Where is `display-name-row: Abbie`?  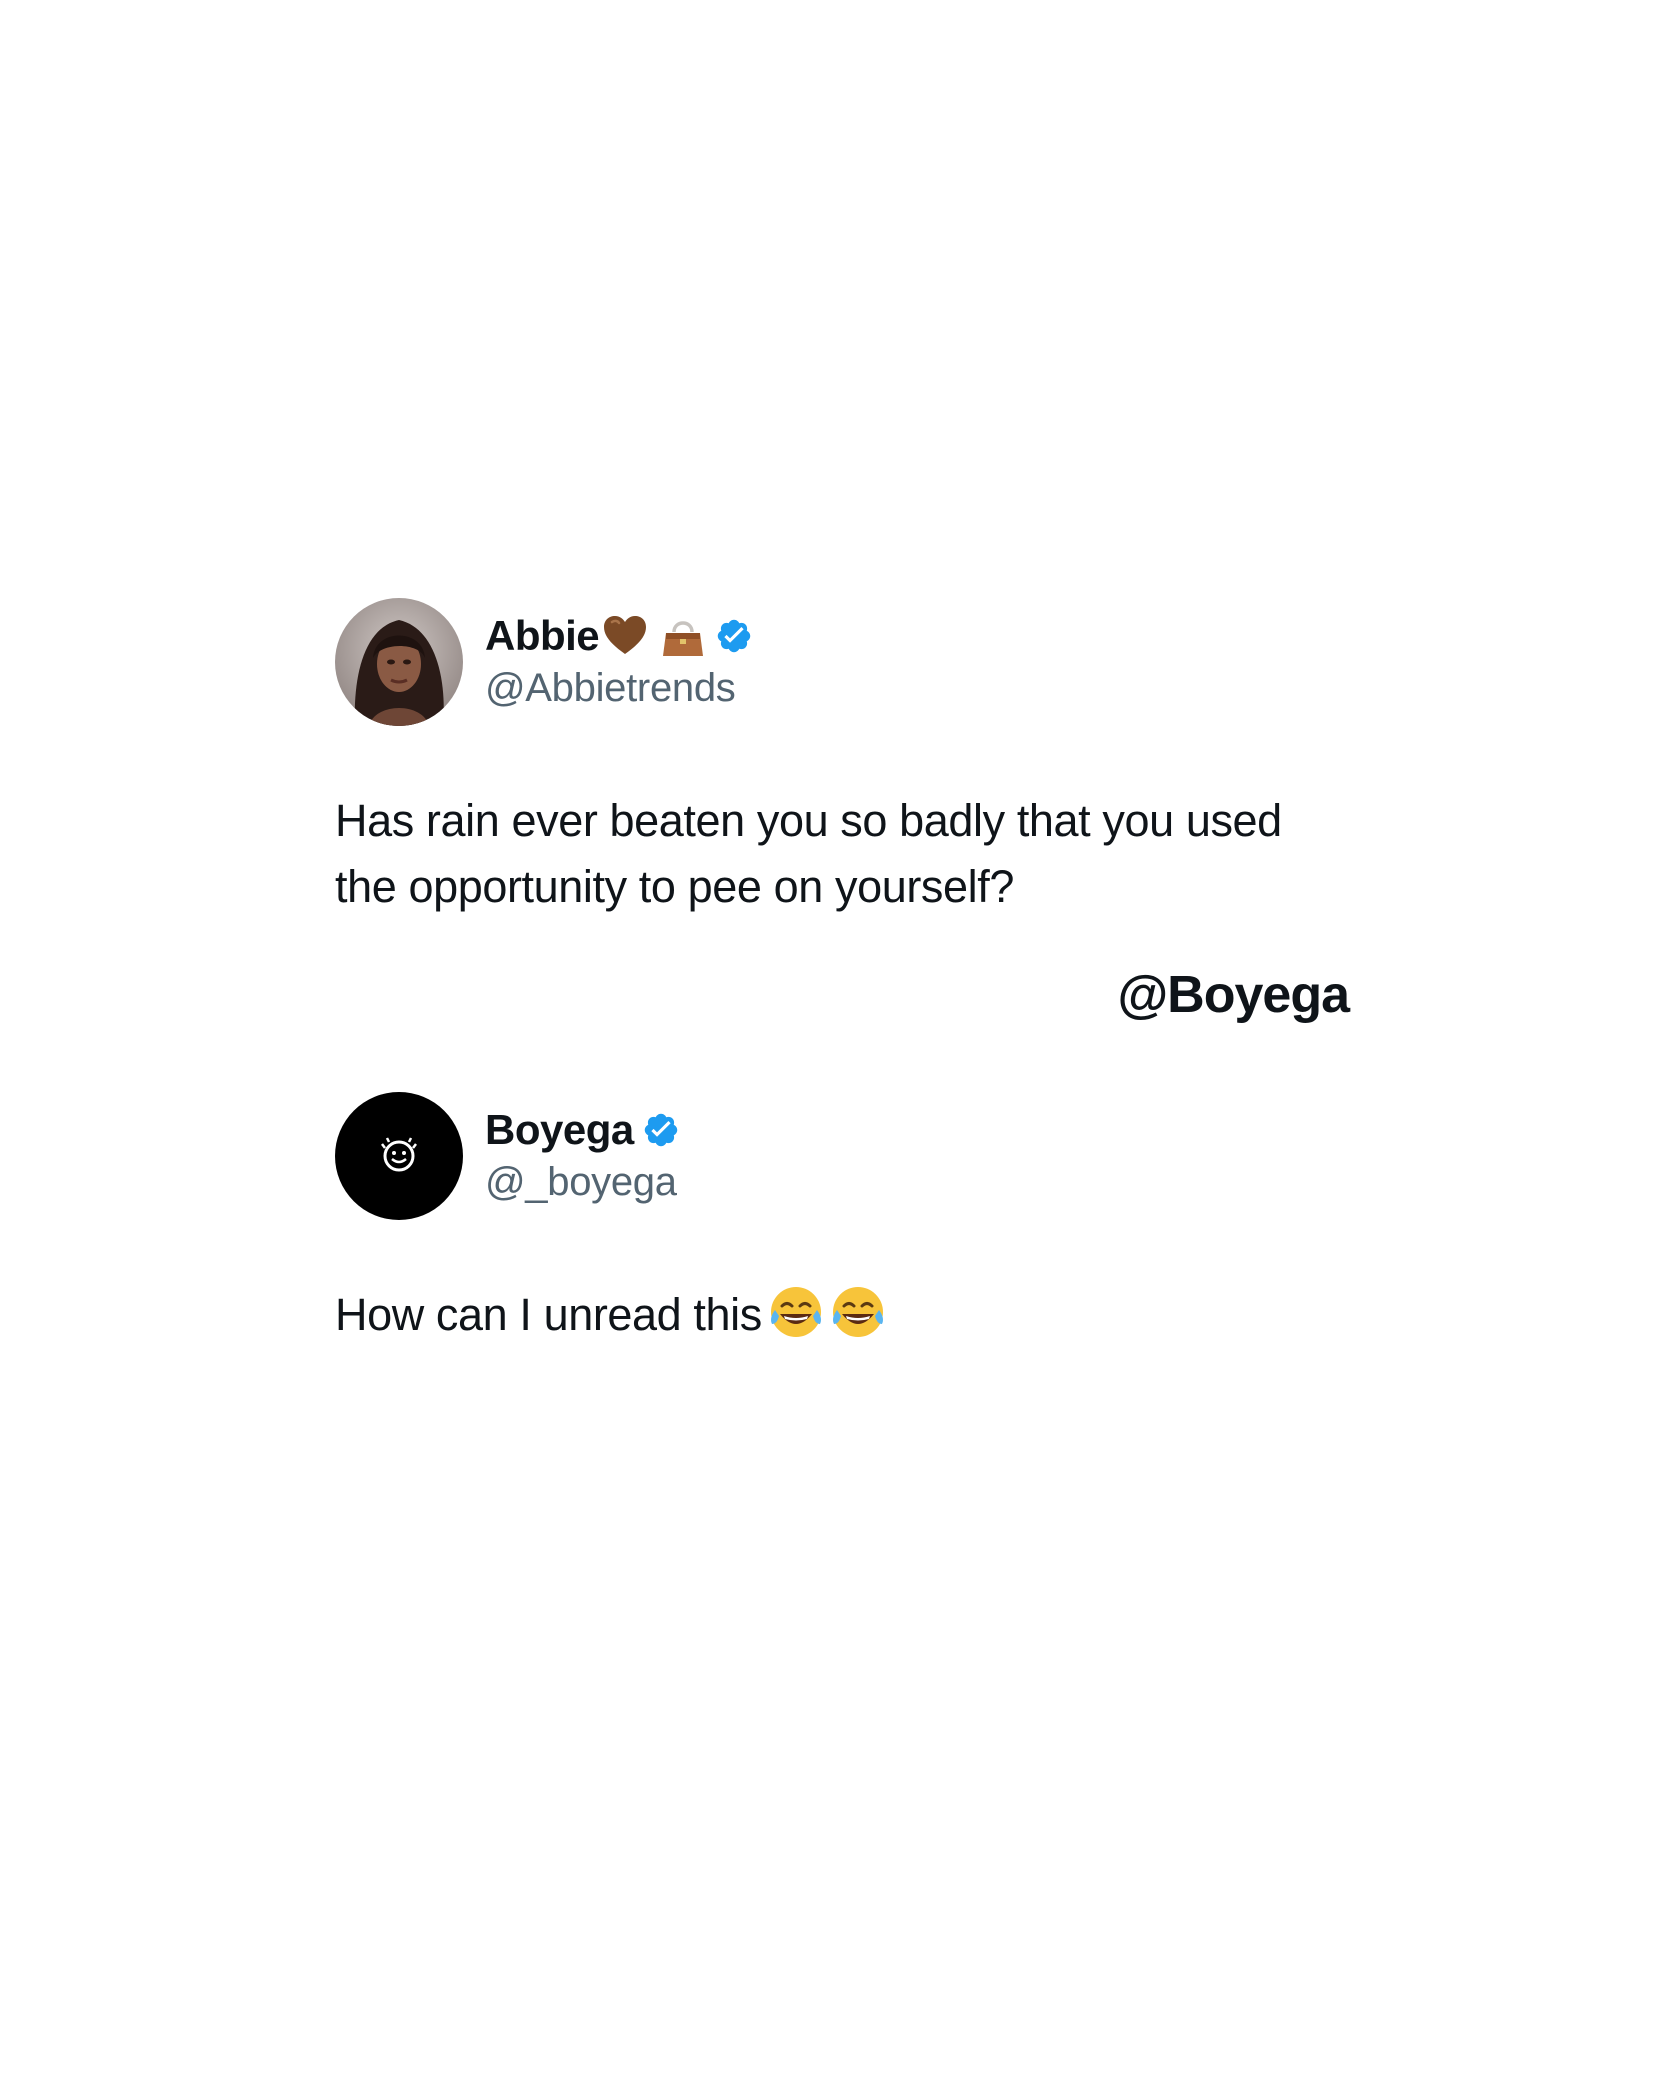
display-name-row: Abbie is located at coordinates (619, 636).